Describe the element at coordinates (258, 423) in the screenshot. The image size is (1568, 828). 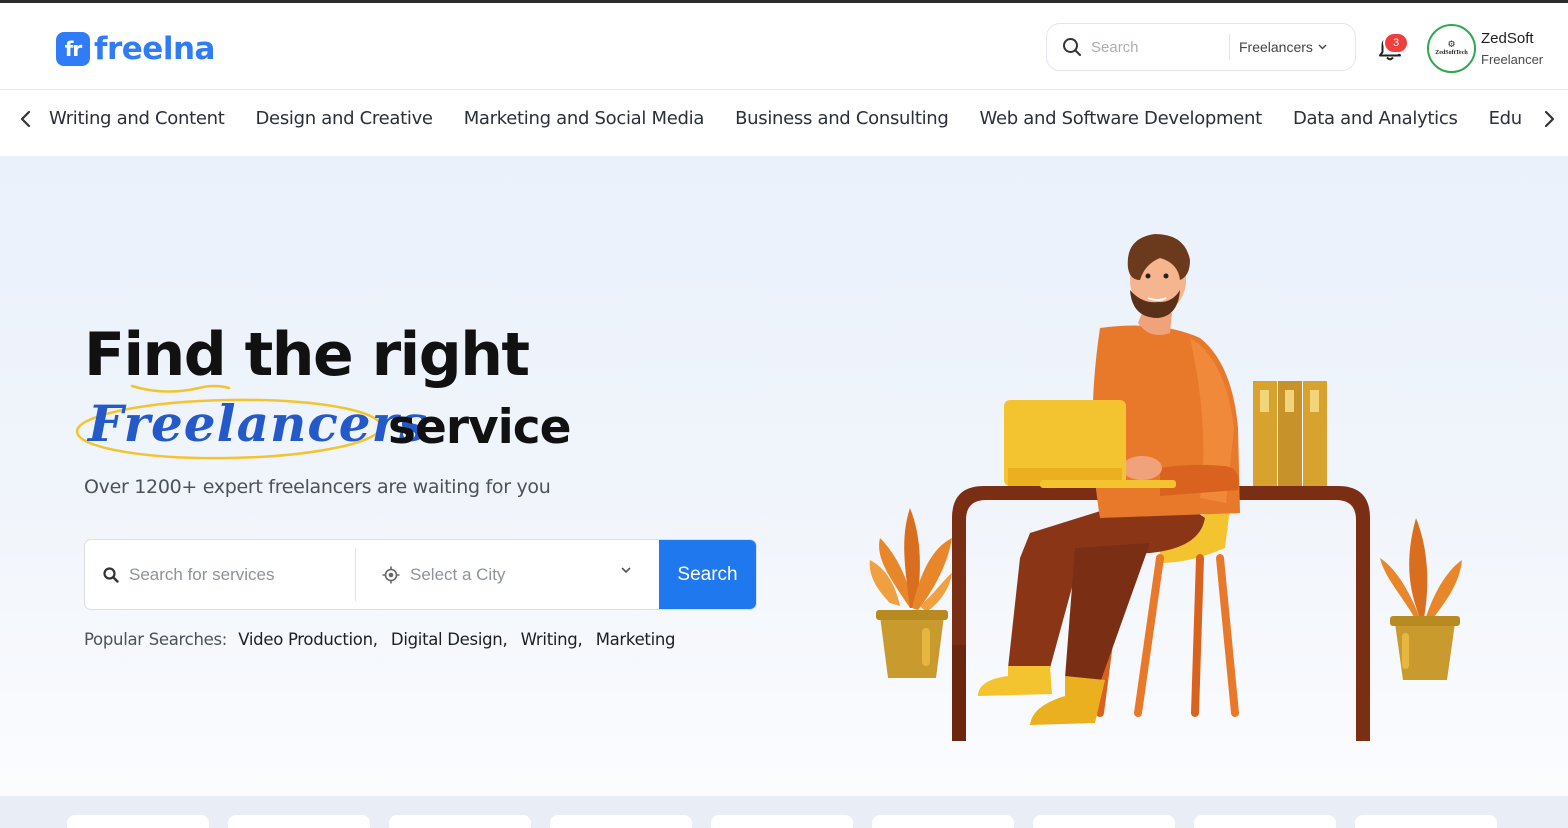
I see `hero-title-highlight: Freelancers` at that location.